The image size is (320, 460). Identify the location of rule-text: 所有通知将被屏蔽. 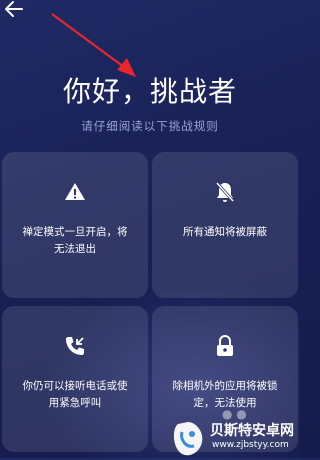
(225, 232).